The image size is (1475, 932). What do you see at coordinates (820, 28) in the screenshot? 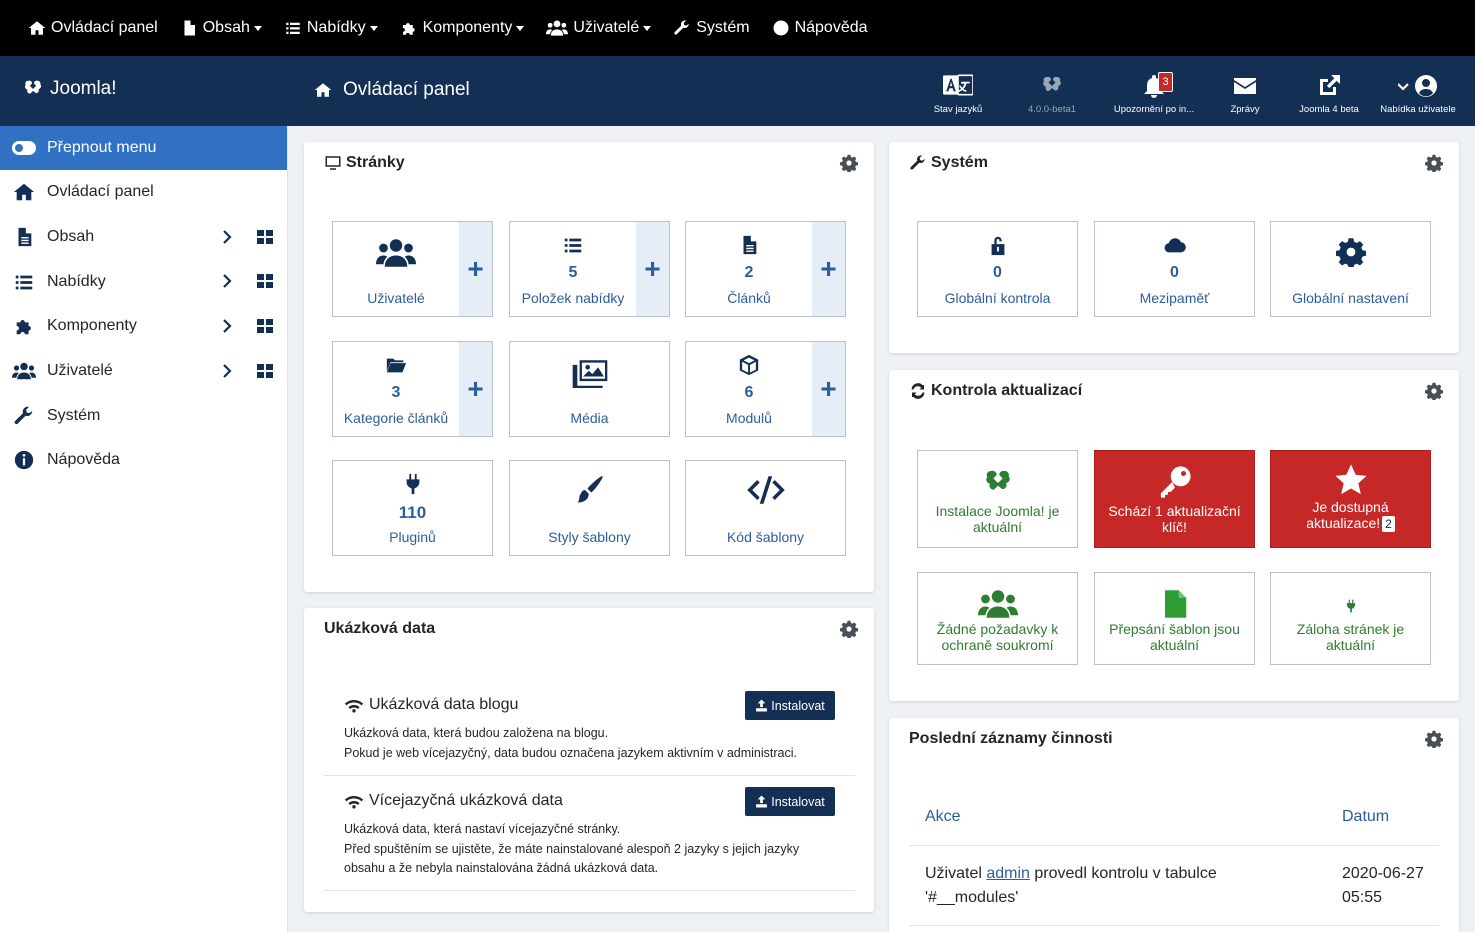
I see `topmenu-help: Nápověda` at bounding box center [820, 28].